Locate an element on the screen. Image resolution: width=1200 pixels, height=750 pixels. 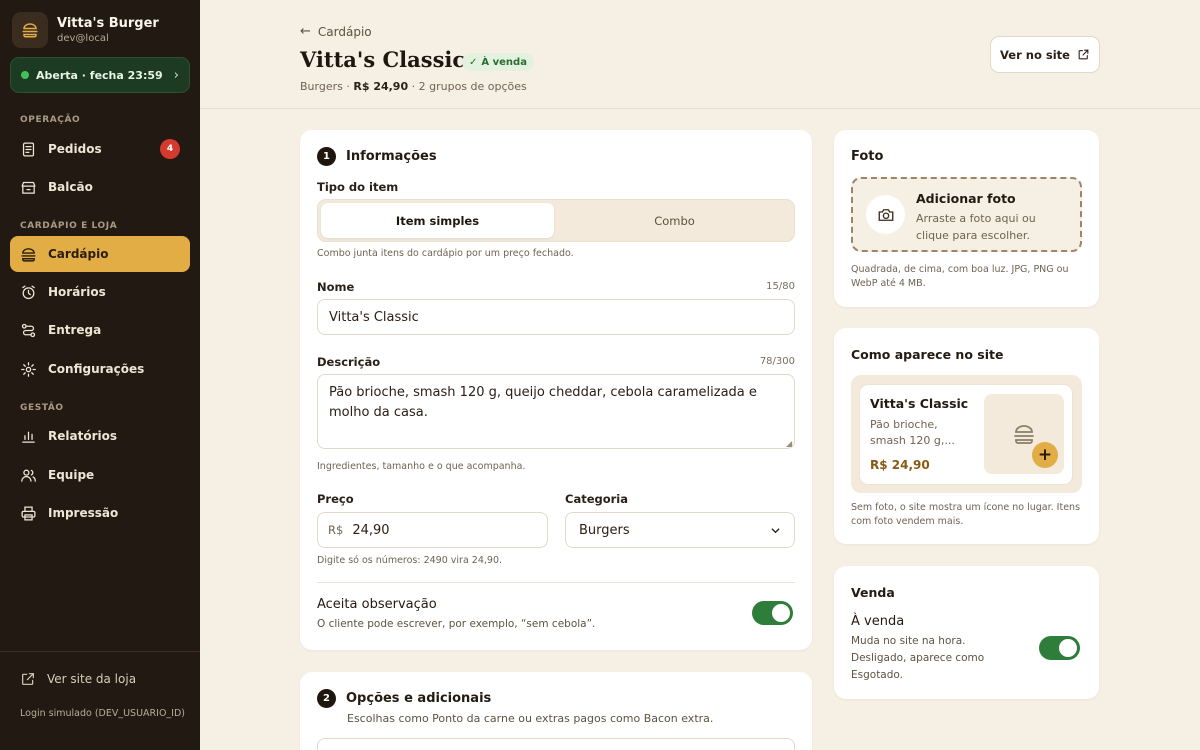
meta-price: R$ 24,90 is located at coordinates (381, 86).